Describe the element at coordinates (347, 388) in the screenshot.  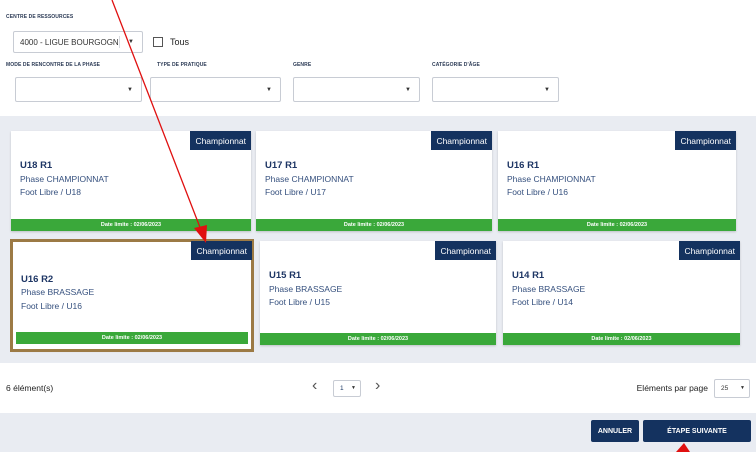
I see `page-select: 1 ▼` at that location.